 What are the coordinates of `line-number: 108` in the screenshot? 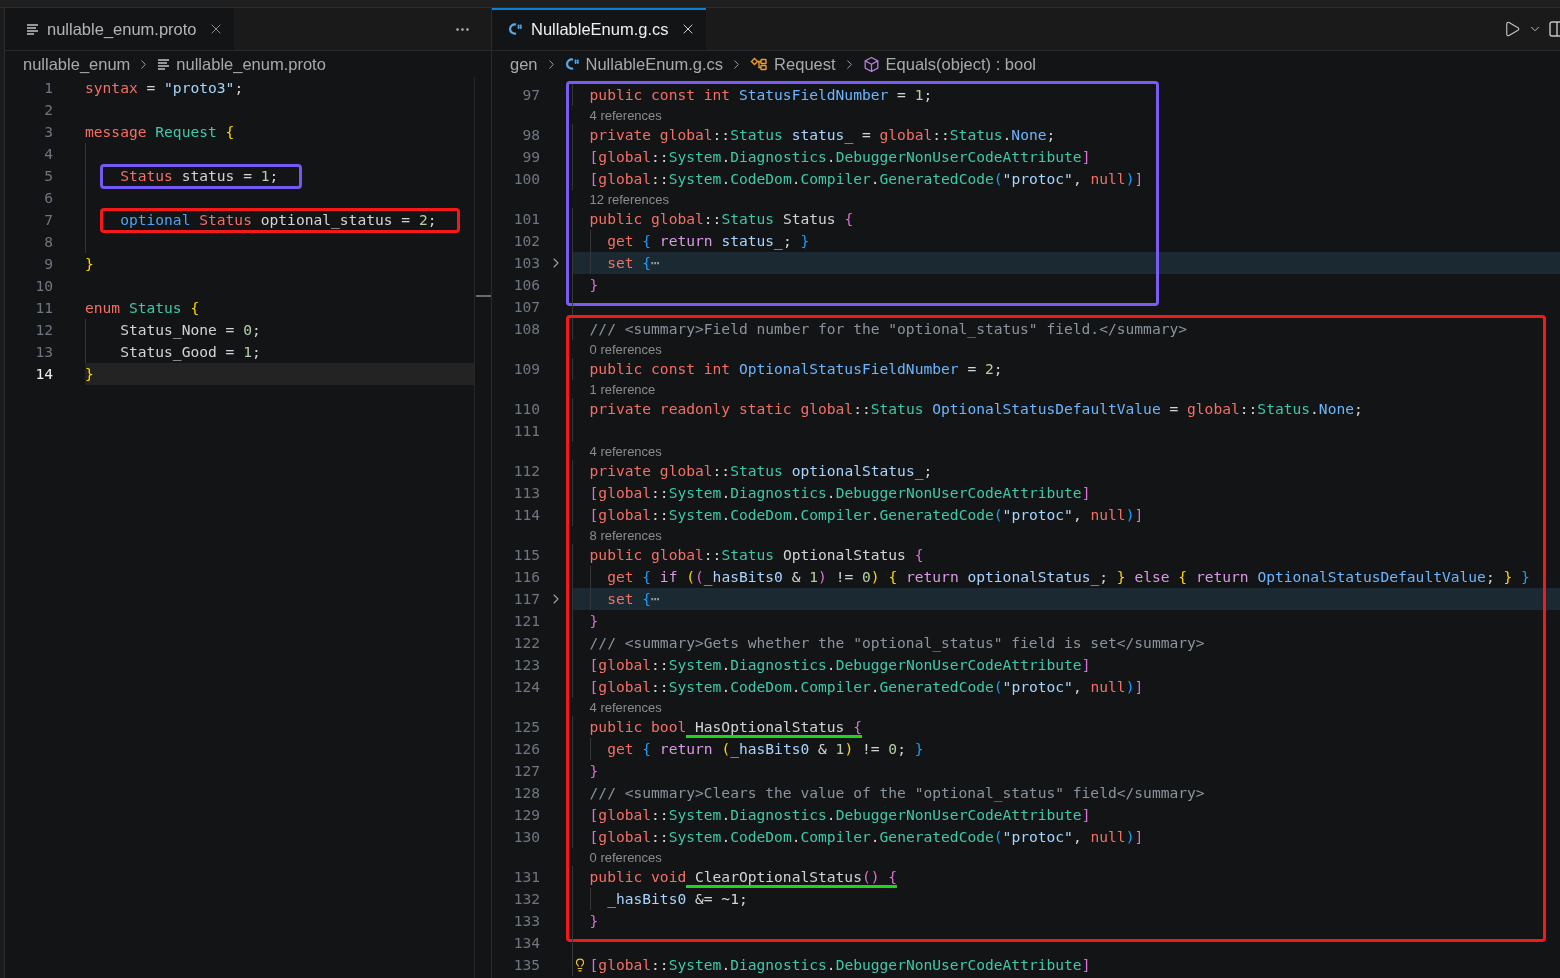 It's located at (526, 329).